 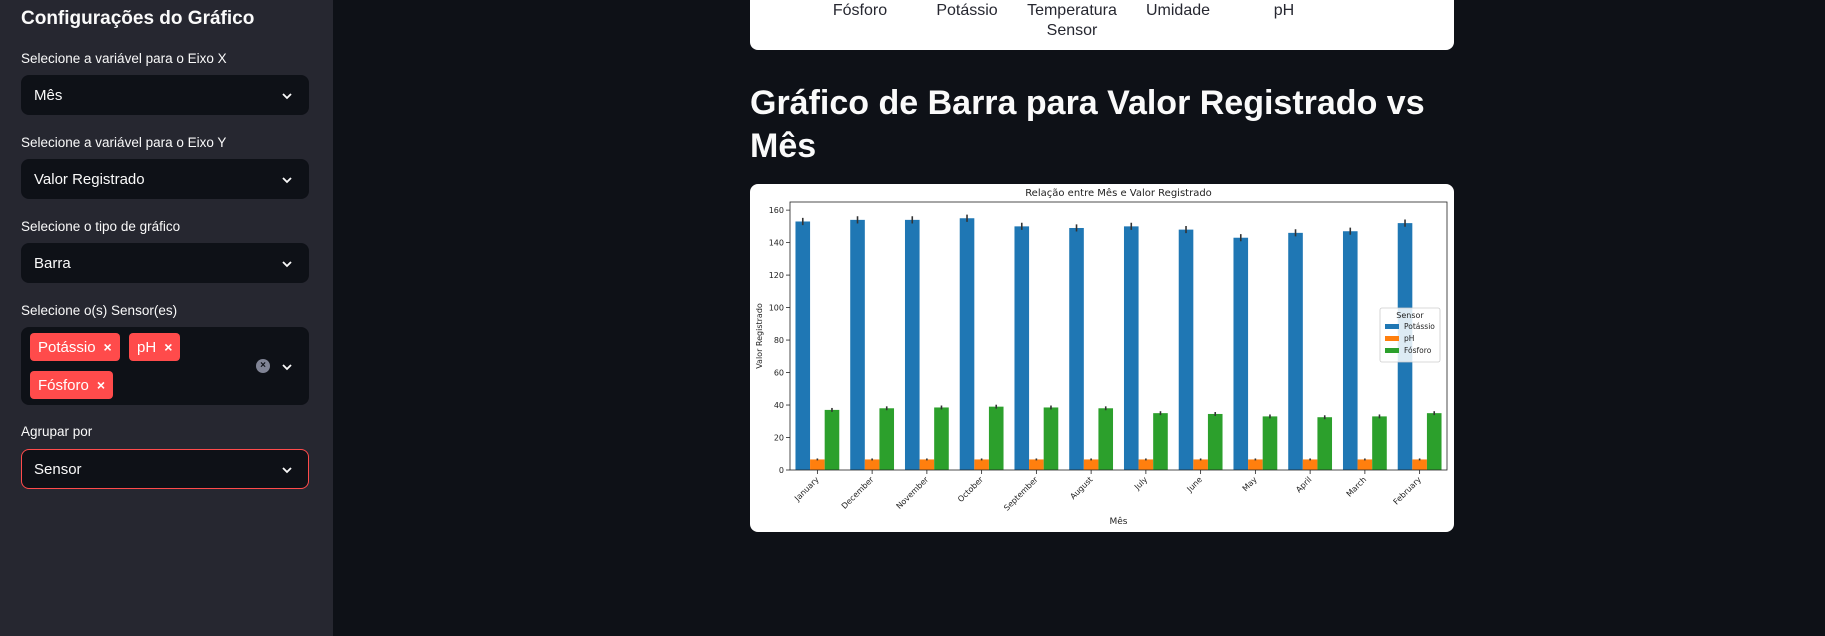 What do you see at coordinates (124, 142) in the screenshot?
I see `y-axis-label: Selecione a variável para o Eixo Y` at bounding box center [124, 142].